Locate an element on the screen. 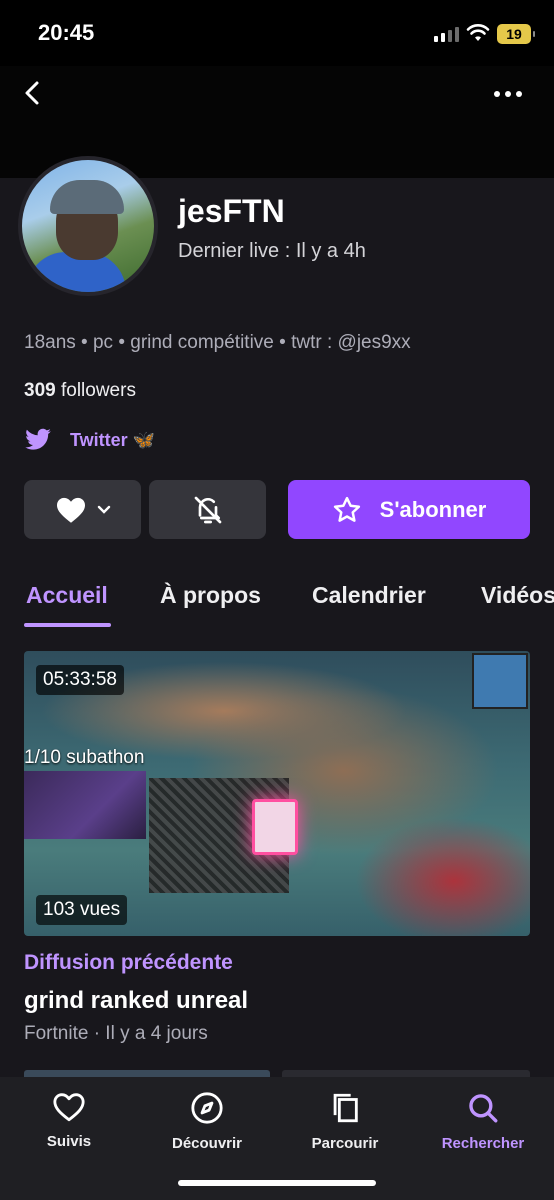 The width and height of the screenshot is (554, 1200). vod-meta: Fortnite · Il y a 4 jours is located at coordinates (116, 1033).